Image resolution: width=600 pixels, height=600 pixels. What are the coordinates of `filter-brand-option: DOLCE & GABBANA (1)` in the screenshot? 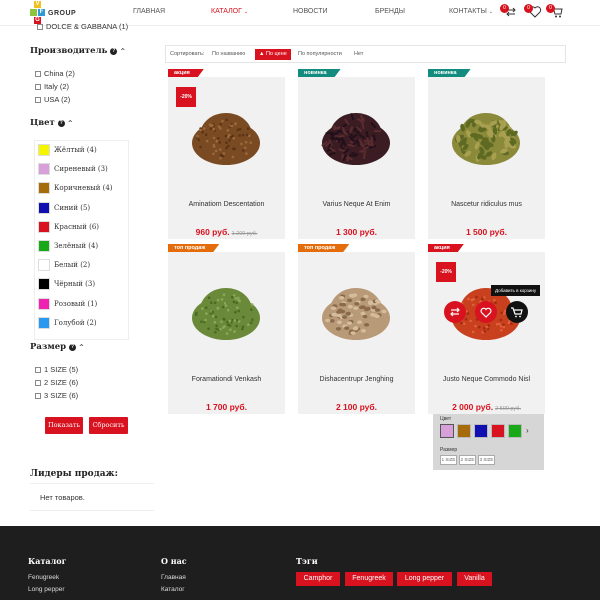 It's located at (82, 26).